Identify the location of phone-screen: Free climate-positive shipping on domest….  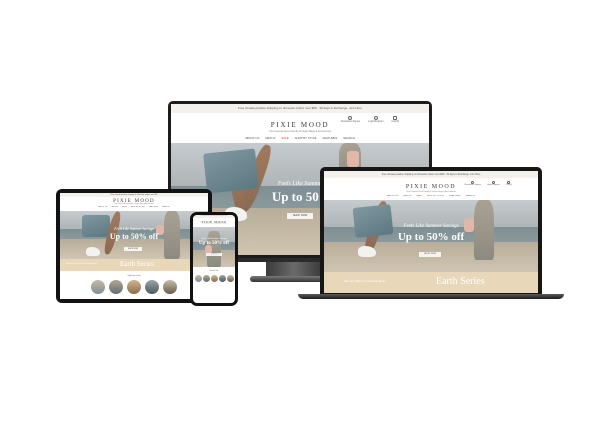
(214, 259).